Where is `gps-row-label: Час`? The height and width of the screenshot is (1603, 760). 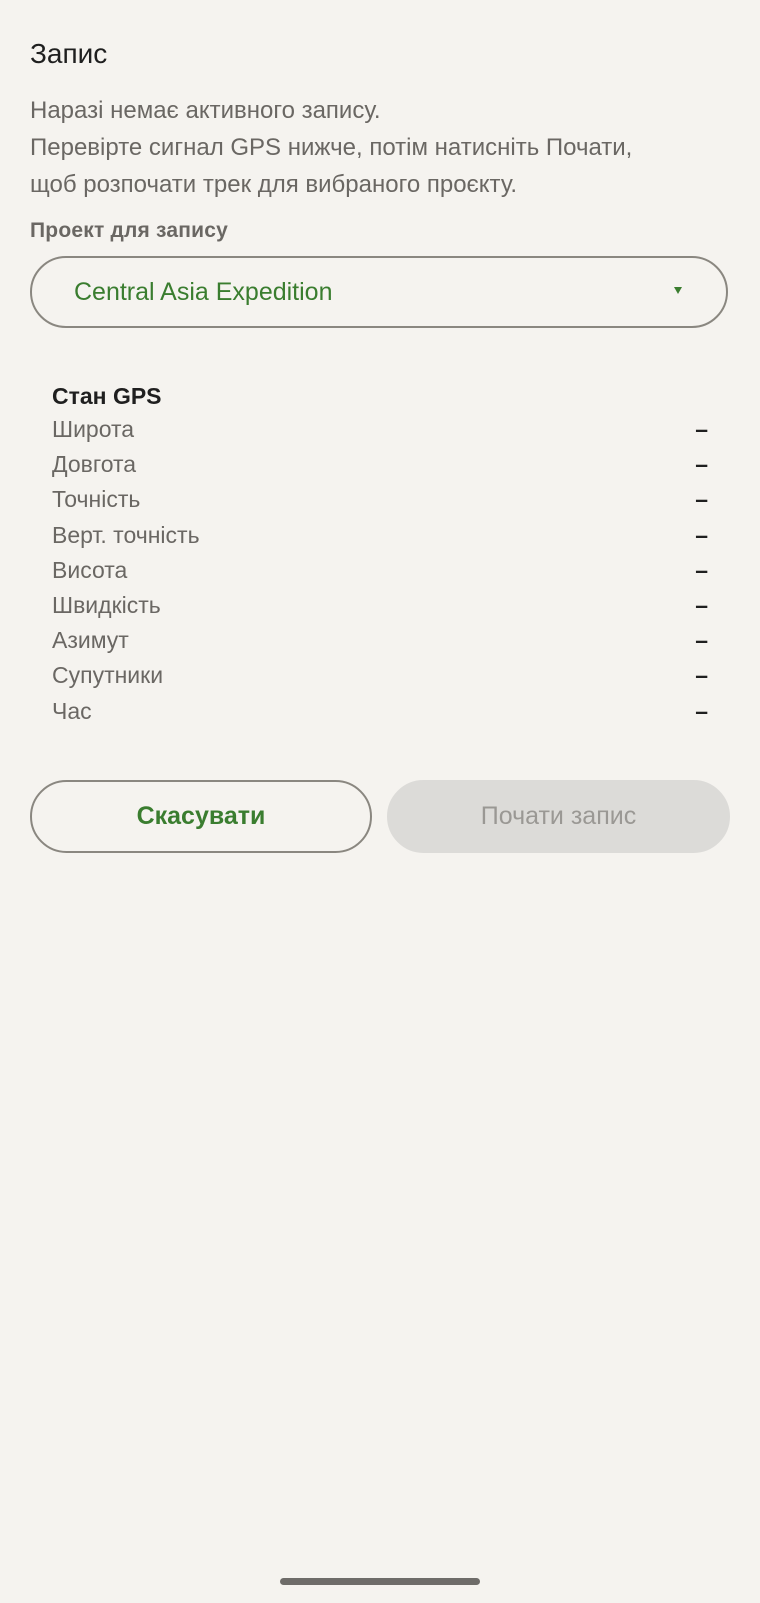
gps-row-label: Час is located at coordinates (72, 710).